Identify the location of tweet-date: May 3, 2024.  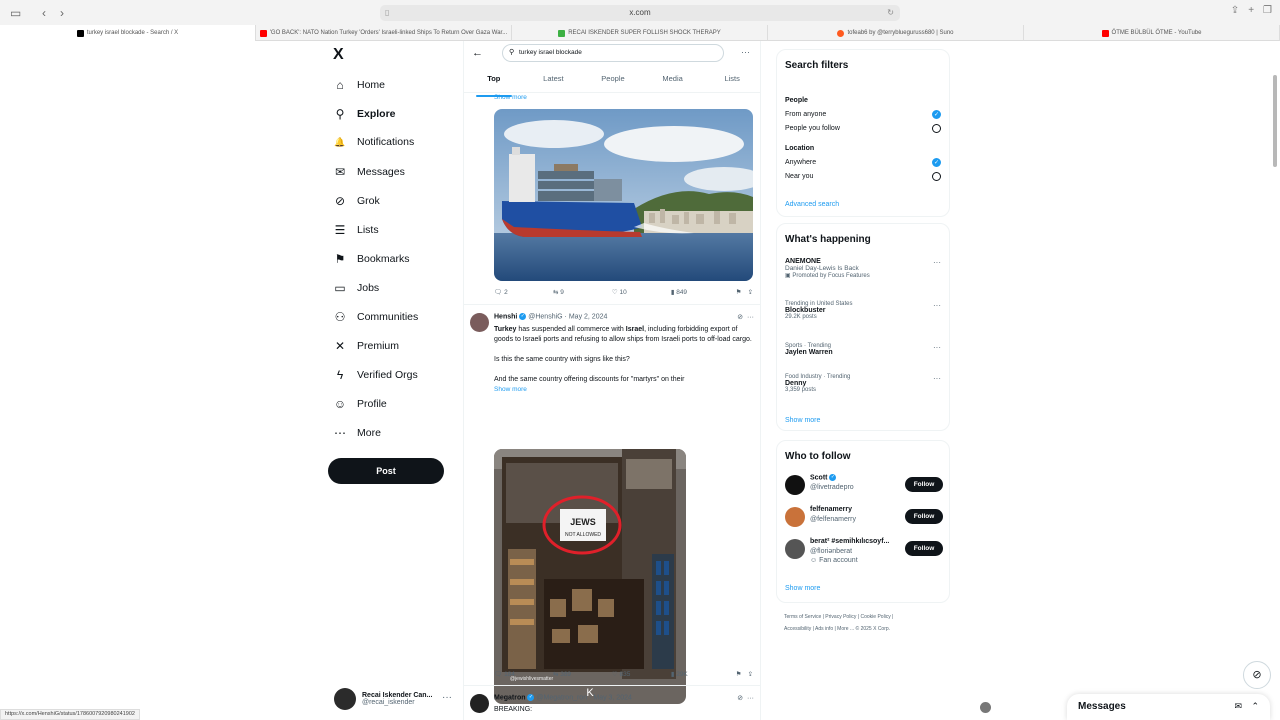
(612, 697).